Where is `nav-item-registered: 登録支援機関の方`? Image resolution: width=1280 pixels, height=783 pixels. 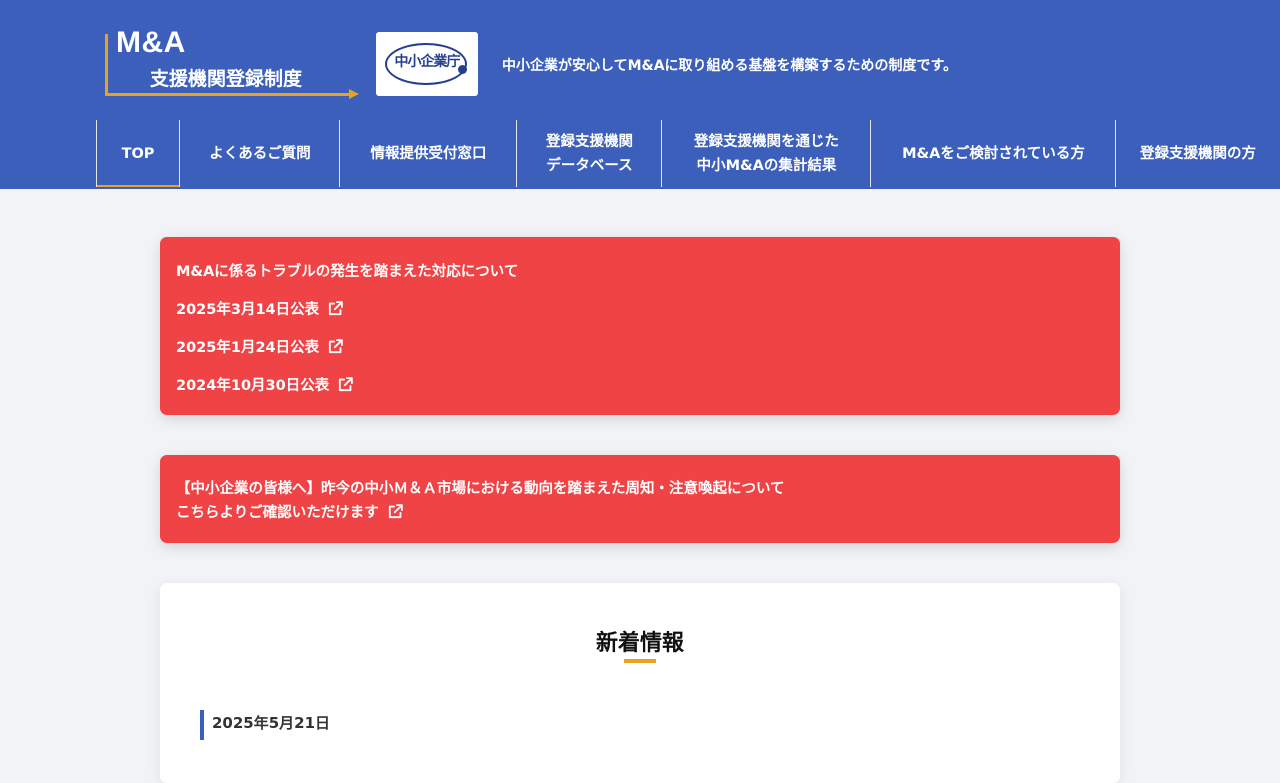 nav-item-registered: 登録支援機関の方 is located at coordinates (1197, 153).